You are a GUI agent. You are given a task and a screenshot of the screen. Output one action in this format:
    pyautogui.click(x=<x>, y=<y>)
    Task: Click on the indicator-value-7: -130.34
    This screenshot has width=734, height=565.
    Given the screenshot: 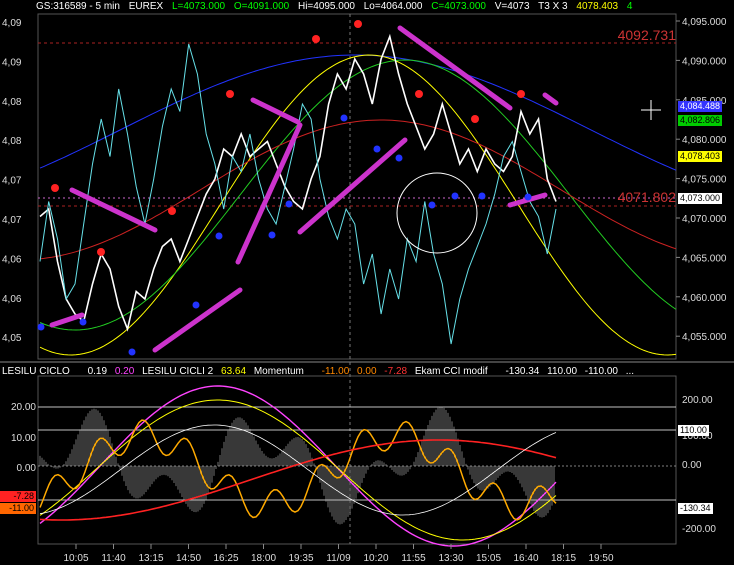 What is the action you would take?
    pyautogui.click(x=522, y=371)
    